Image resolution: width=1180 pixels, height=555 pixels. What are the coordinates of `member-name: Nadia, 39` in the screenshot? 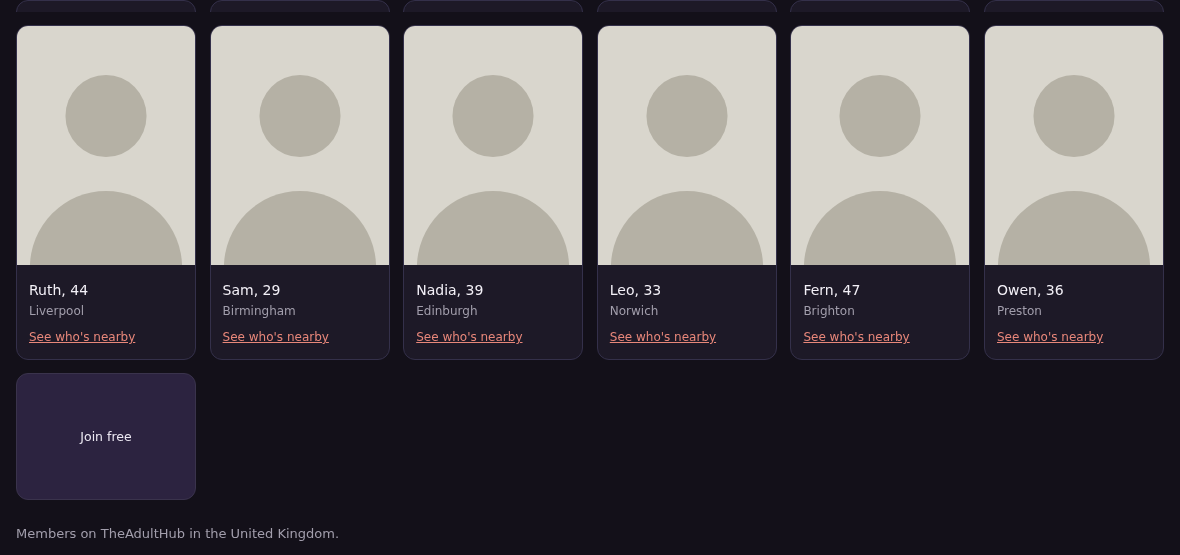 It's located at (450, 290).